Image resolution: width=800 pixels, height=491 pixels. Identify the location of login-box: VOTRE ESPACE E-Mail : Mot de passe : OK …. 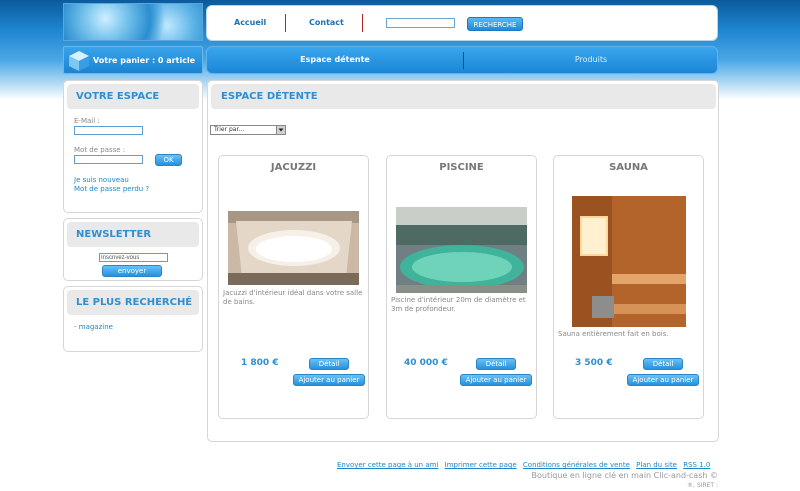
(133, 146).